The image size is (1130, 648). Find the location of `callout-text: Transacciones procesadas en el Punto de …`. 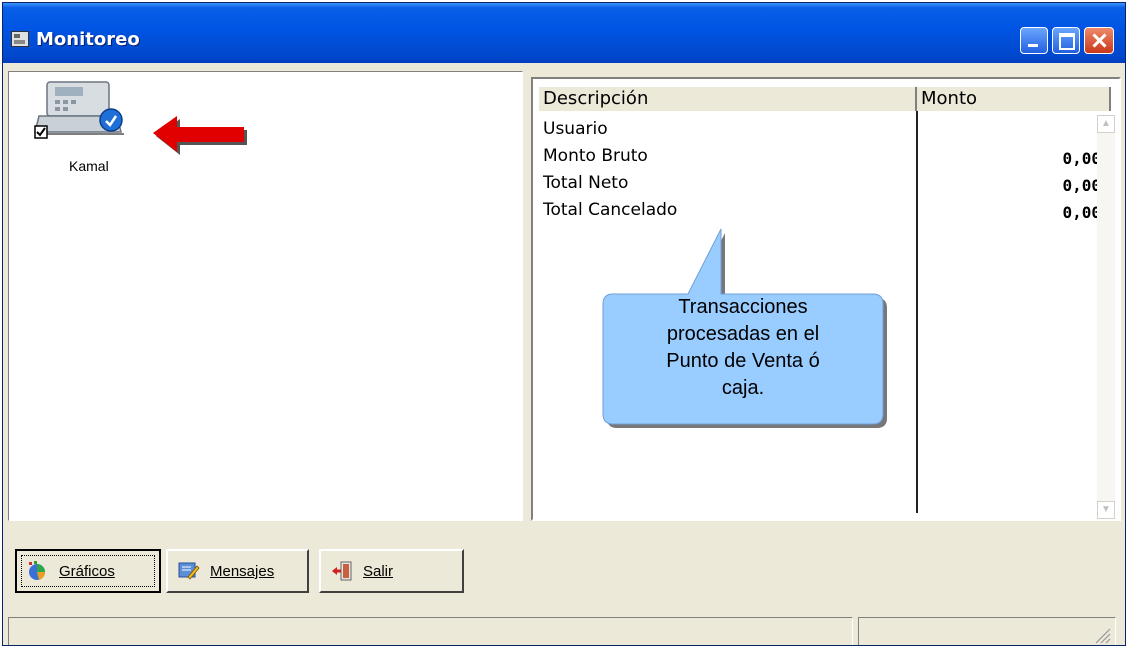

callout-text: Transacciones procesadas en el Punto de … is located at coordinates (743, 348).